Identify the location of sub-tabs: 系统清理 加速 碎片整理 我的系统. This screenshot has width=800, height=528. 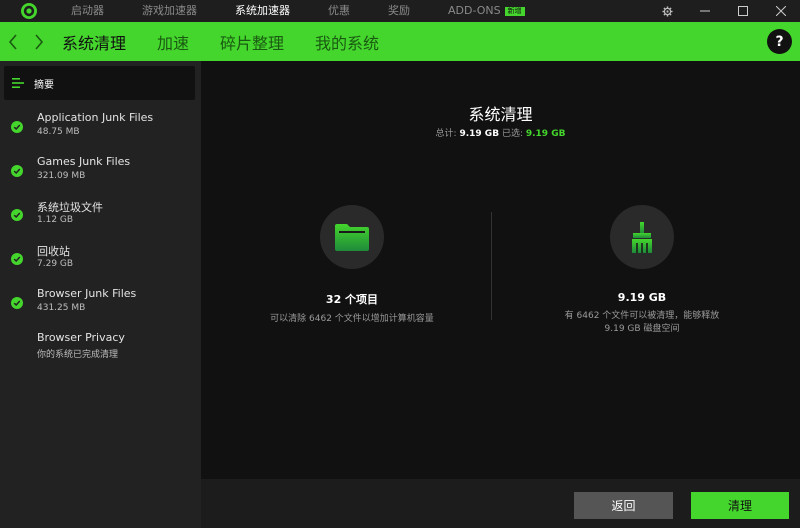
(236, 42).